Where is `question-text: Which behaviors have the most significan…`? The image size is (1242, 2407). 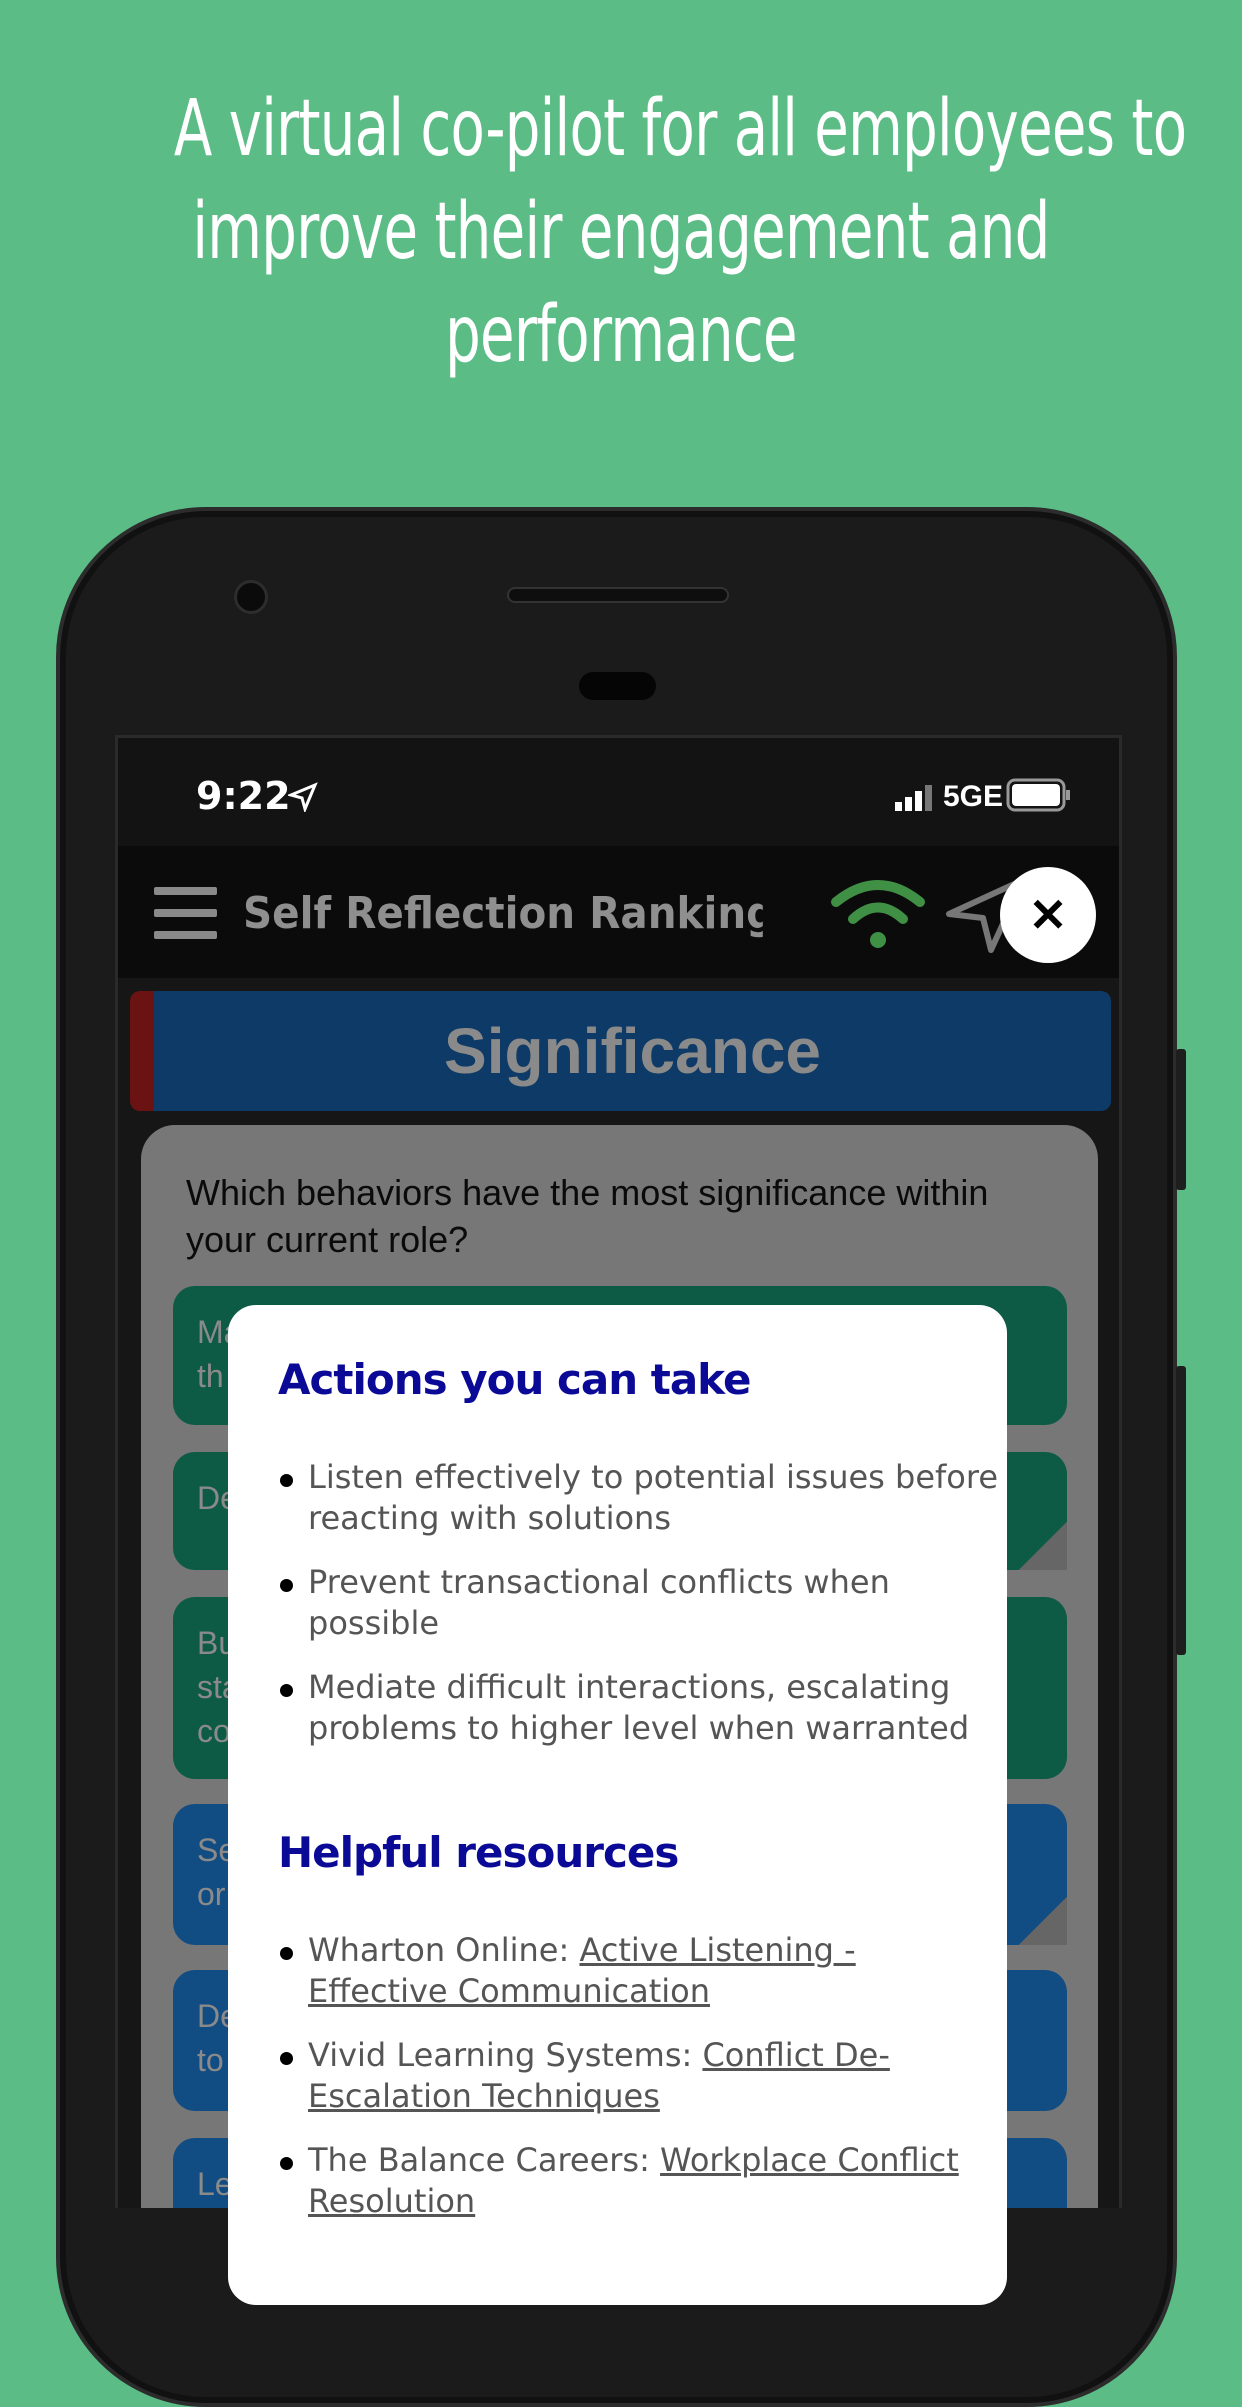 question-text: Which behaviors have the most significan… is located at coordinates (587, 1216).